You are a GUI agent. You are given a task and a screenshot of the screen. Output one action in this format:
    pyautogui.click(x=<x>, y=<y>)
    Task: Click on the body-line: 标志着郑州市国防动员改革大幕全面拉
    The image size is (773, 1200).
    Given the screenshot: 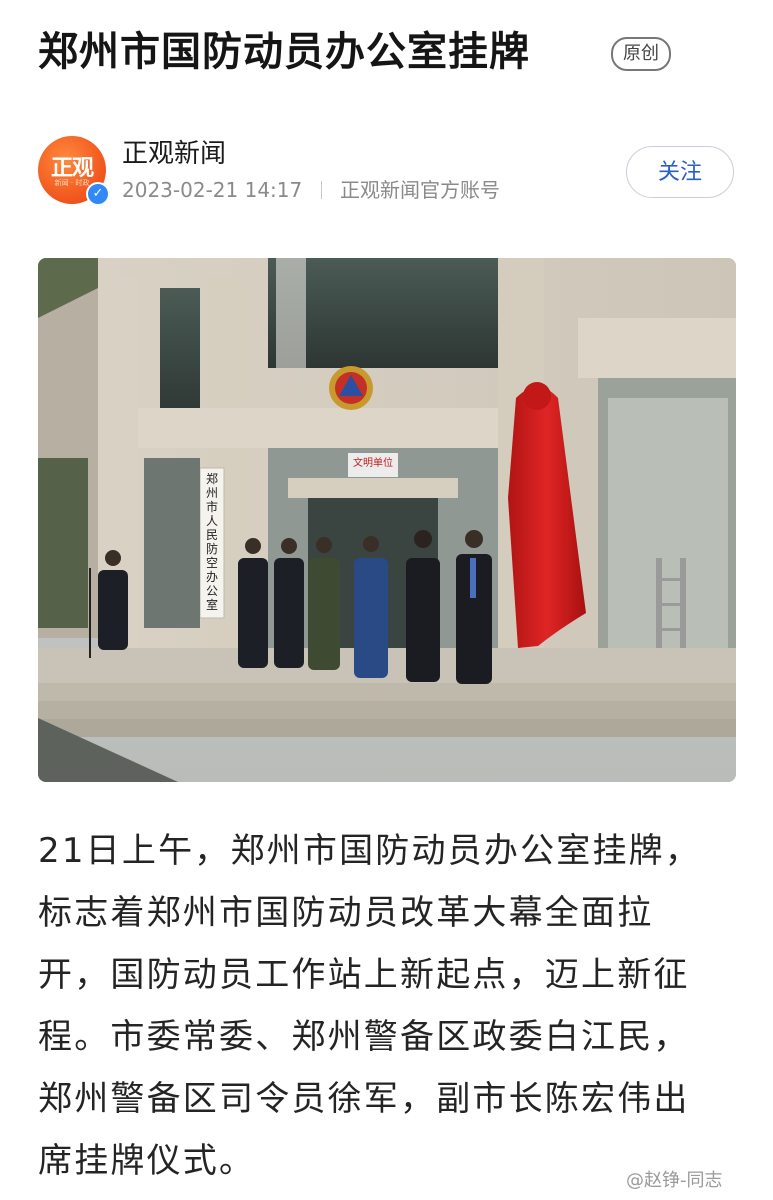 What is the action you would take?
    pyautogui.click(x=346, y=913)
    